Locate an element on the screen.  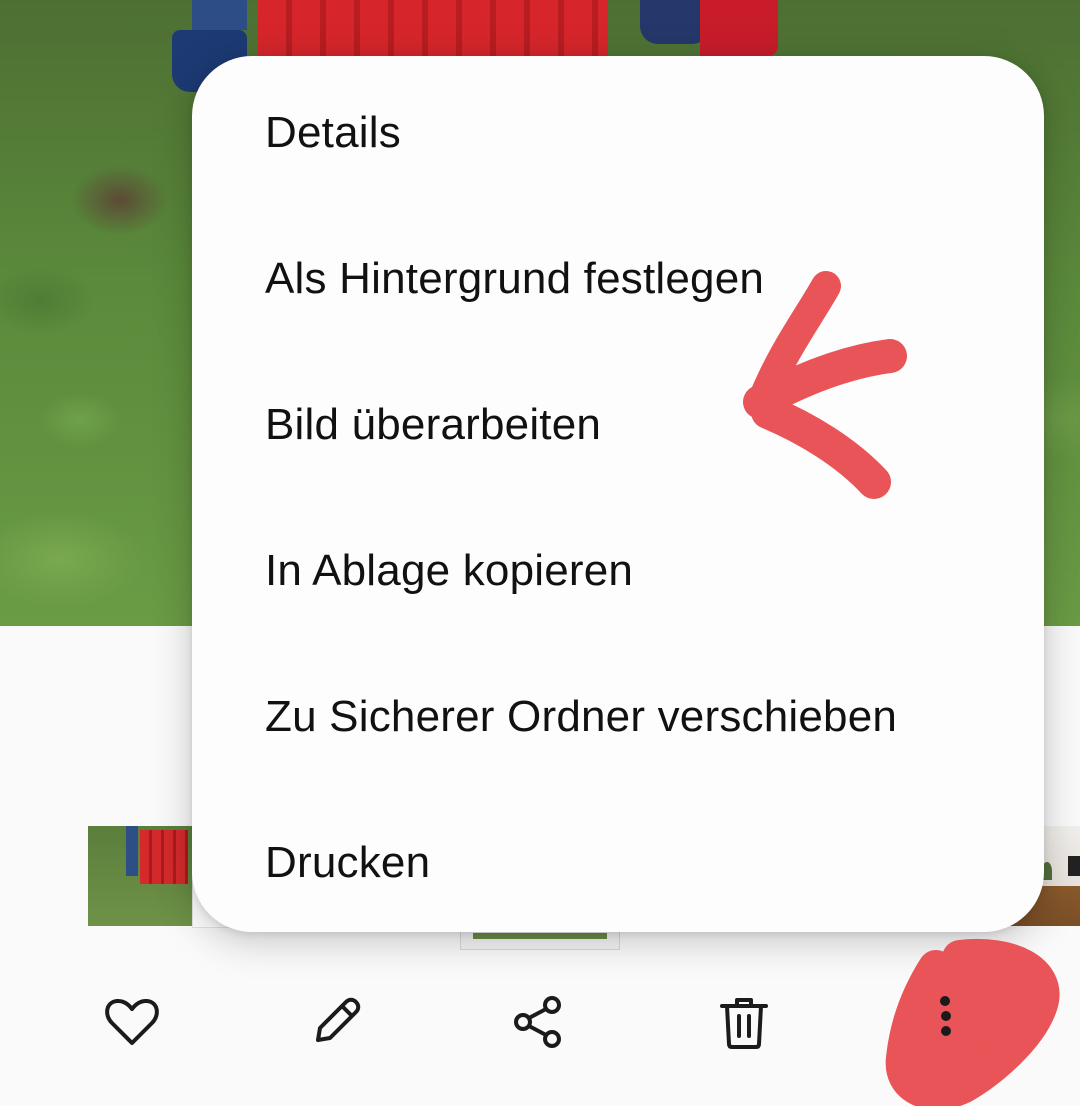
photo-red-crate is located at coordinates (433, 30).